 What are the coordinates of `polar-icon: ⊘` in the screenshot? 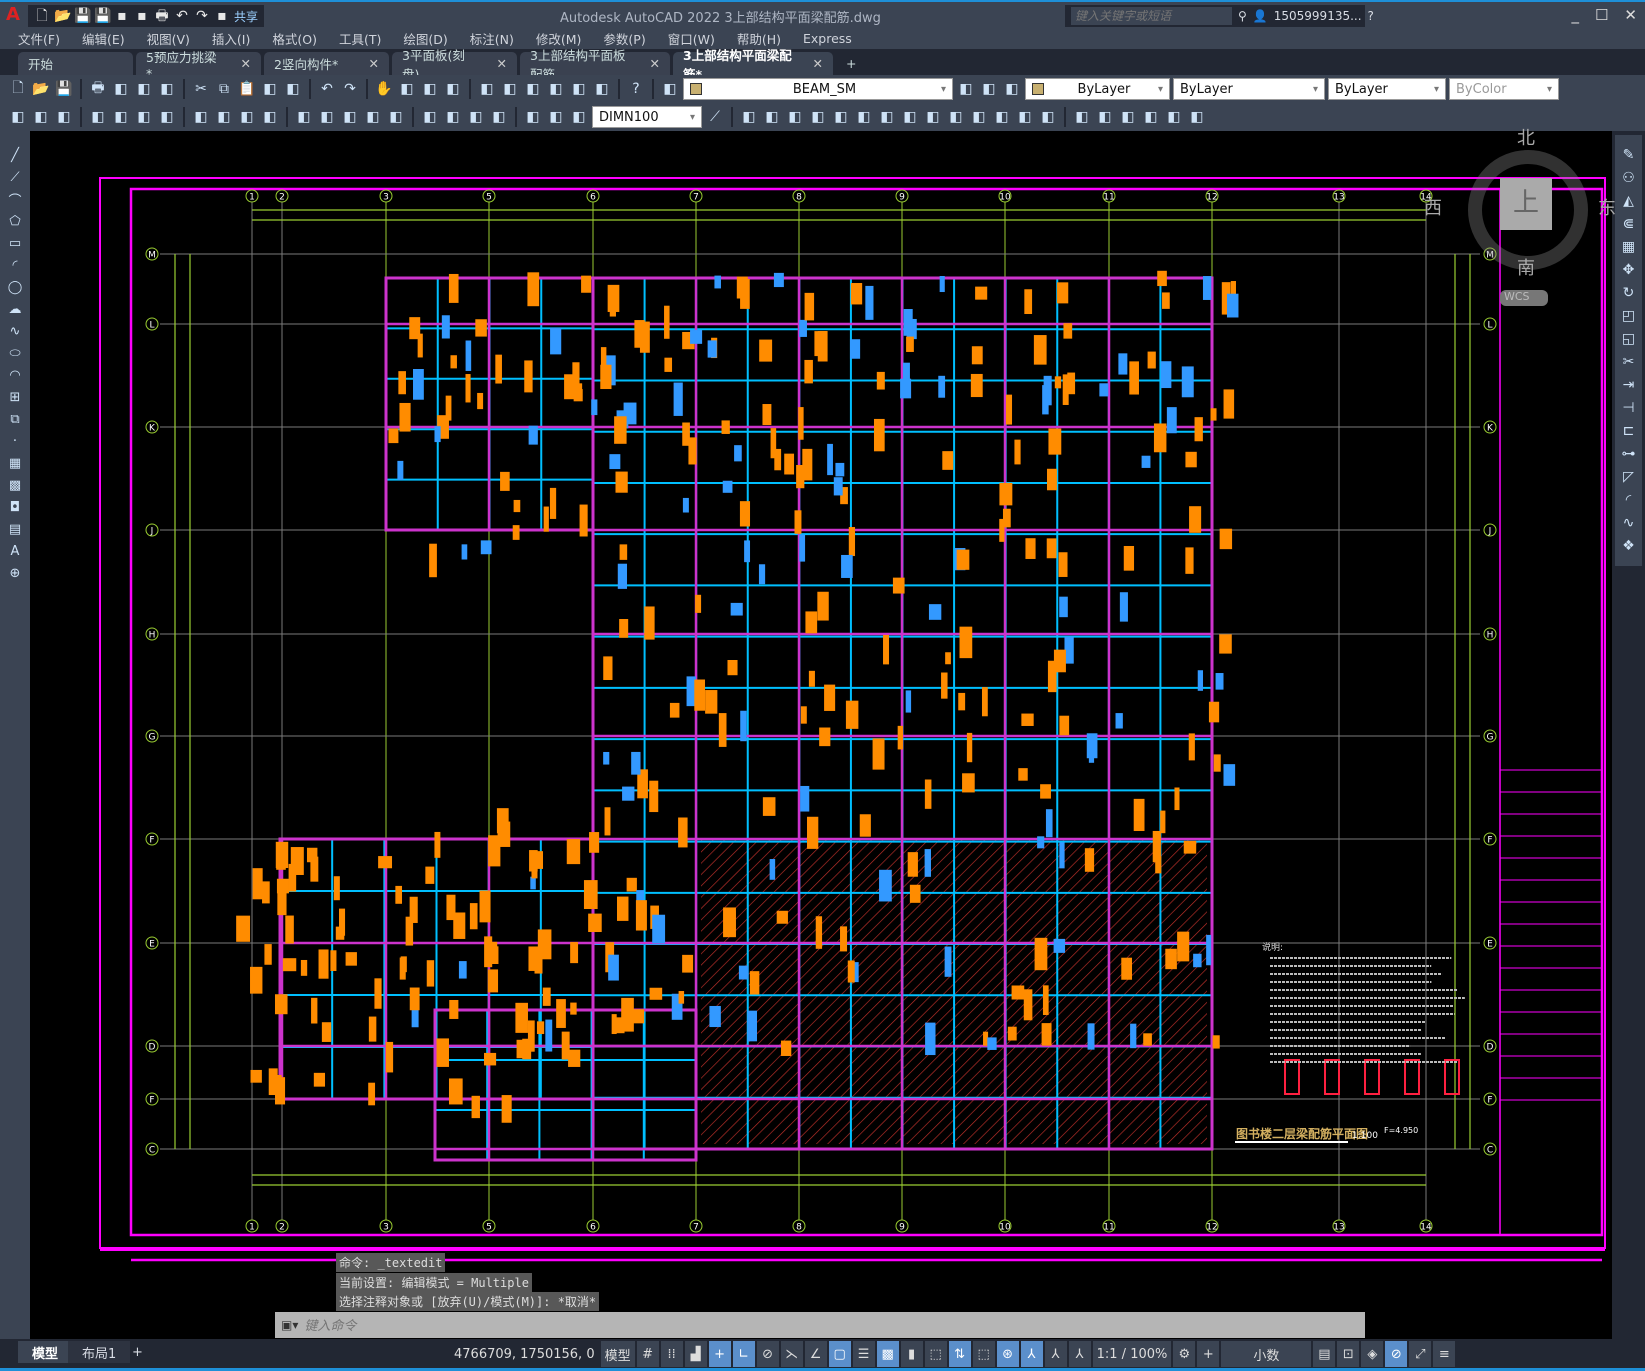 It's located at (767, 1354).